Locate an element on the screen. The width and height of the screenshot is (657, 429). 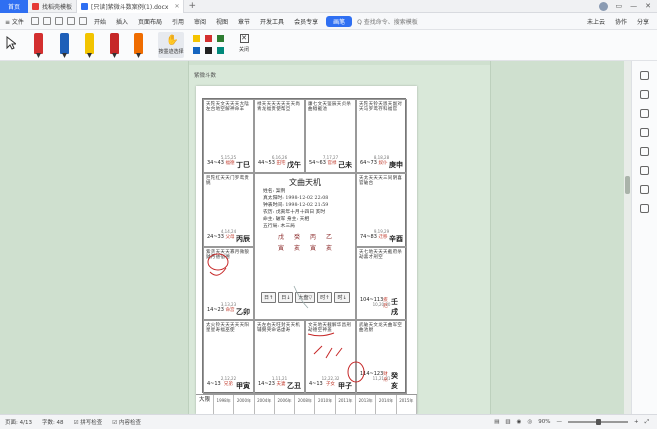
style-icon is located at coordinates (644, 75).